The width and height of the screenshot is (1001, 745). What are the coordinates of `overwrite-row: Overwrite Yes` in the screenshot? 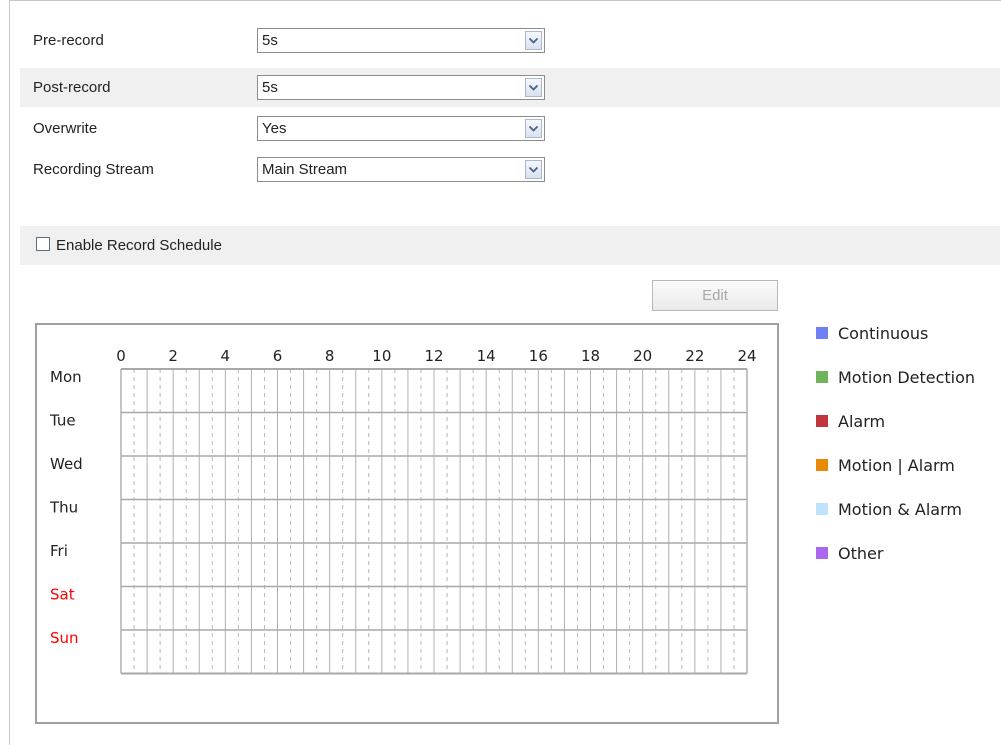 It's located at (510, 128).